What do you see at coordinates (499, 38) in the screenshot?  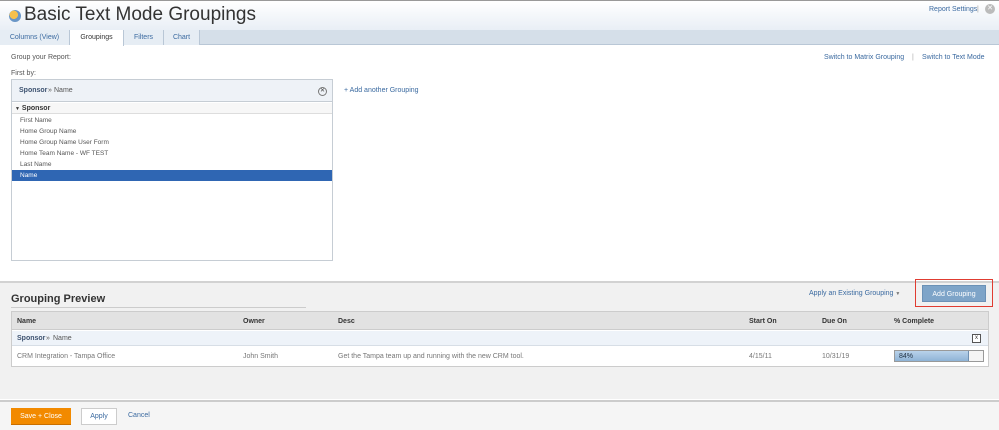 I see `tab-bar: Columns (View) Groupings Filters Chart` at bounding box center [499, 38].